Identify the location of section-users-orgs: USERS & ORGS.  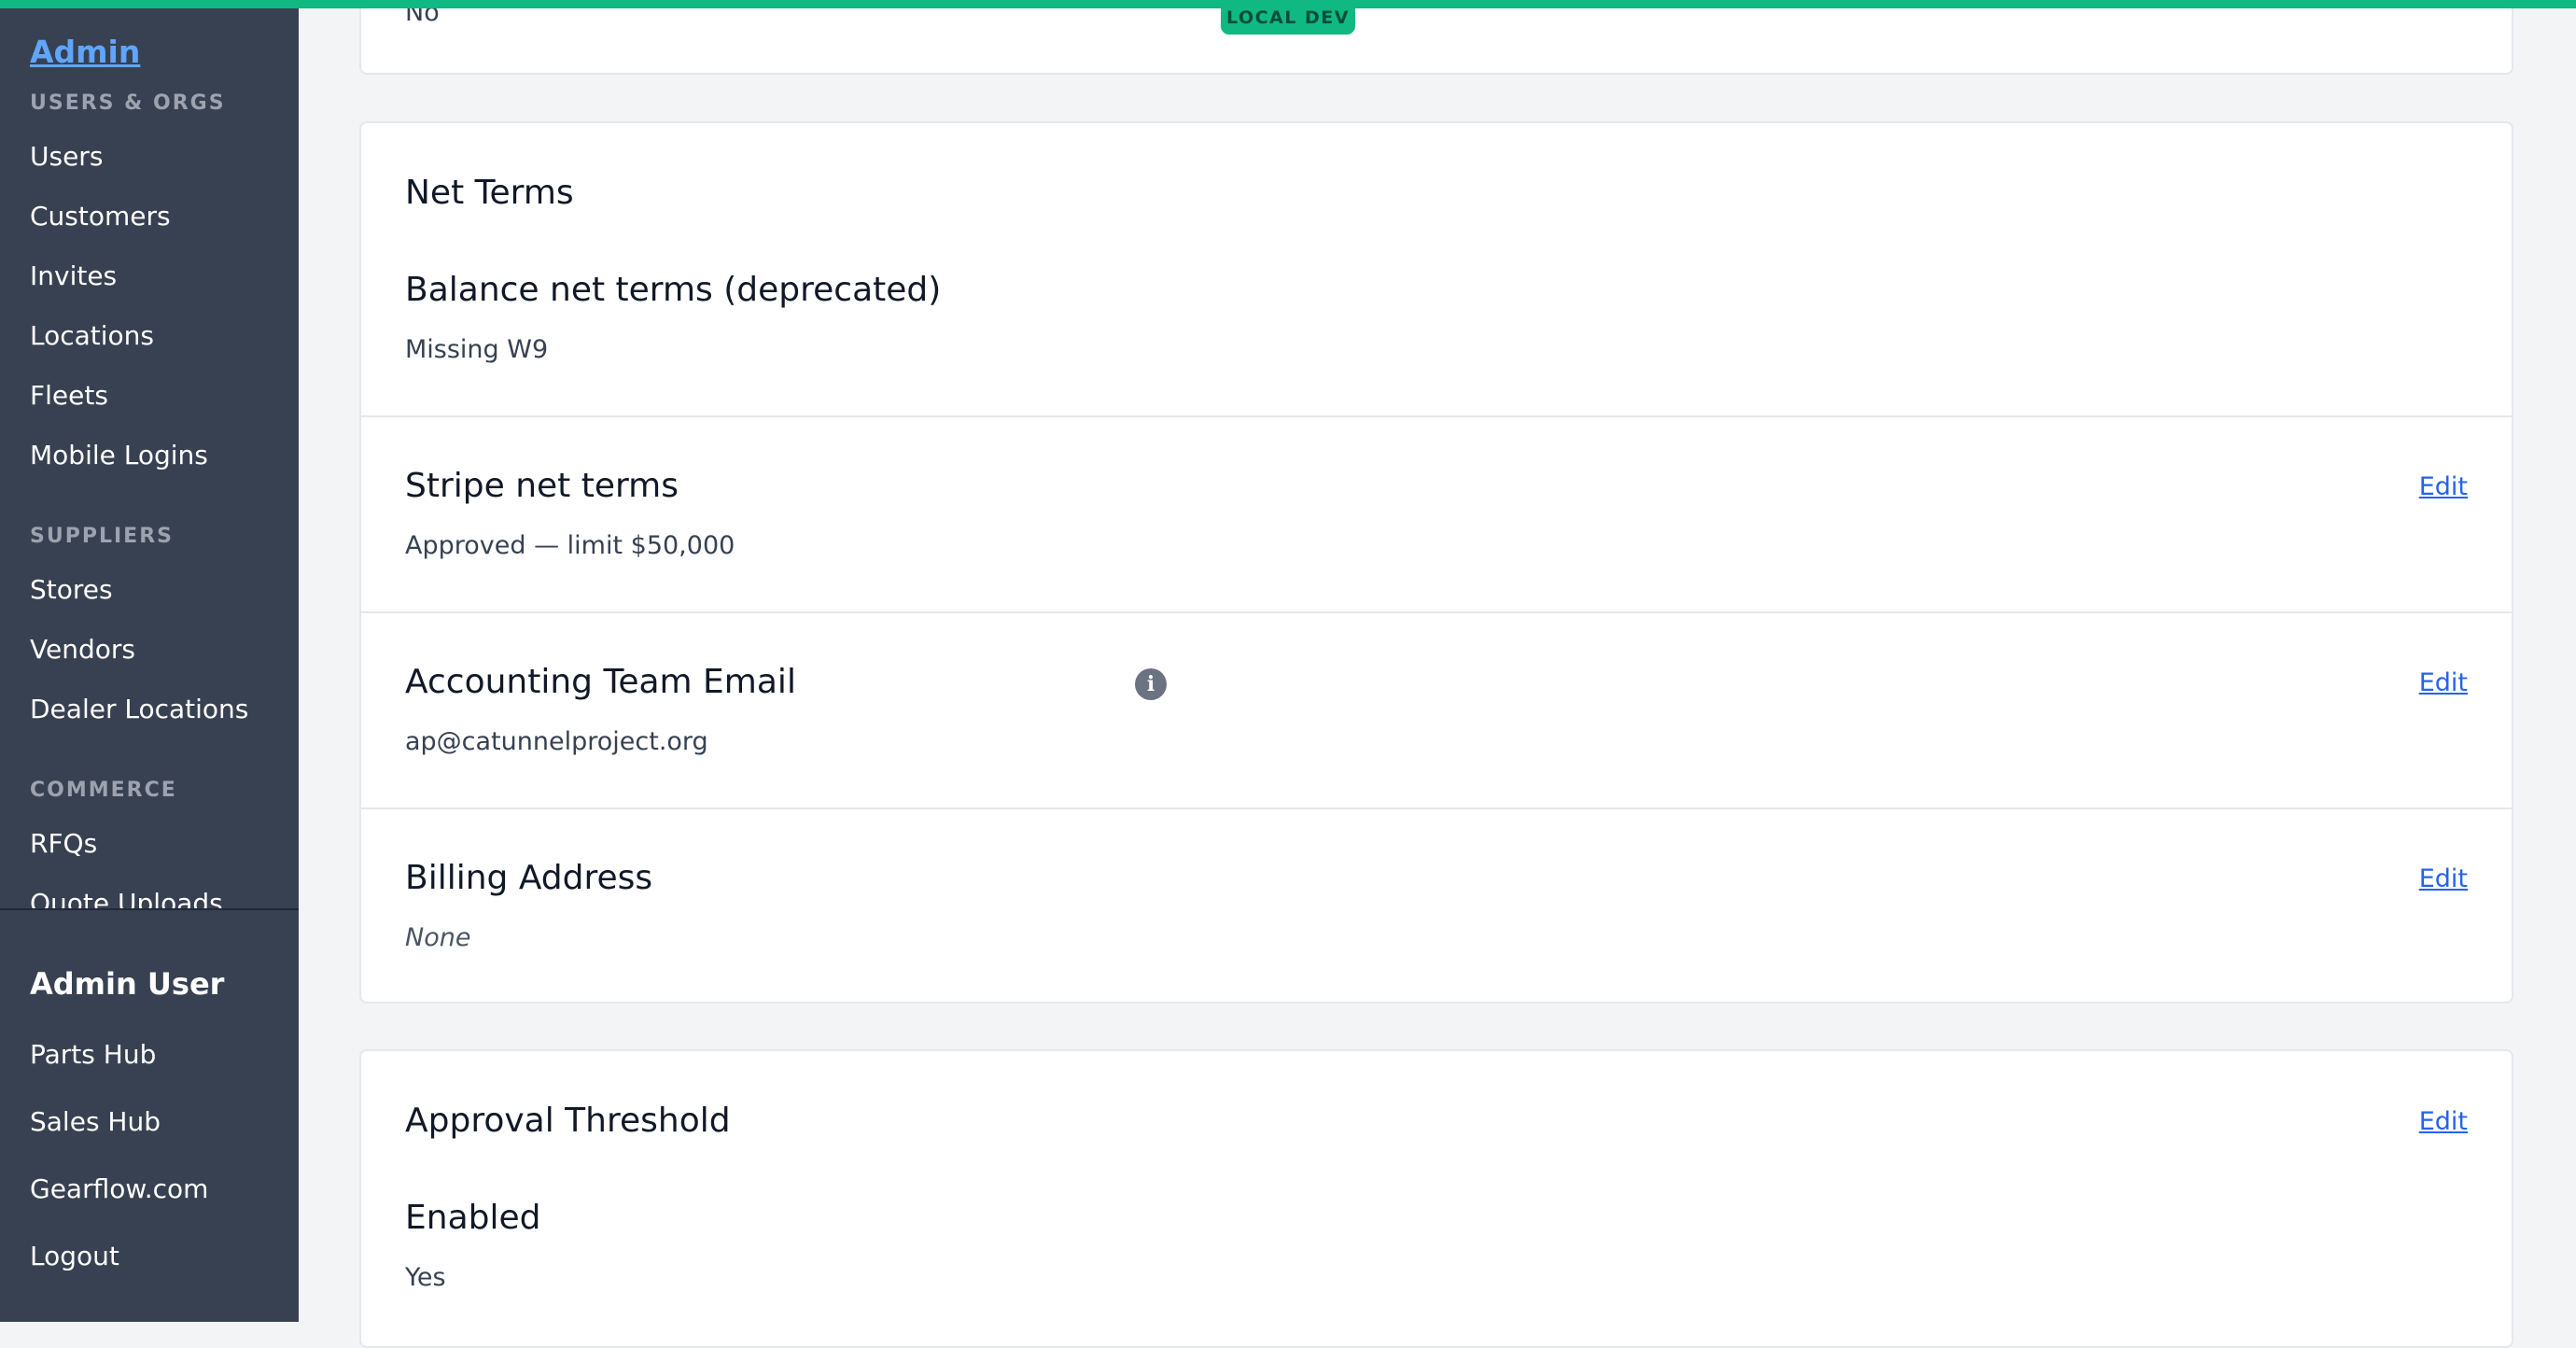
(128, 103).